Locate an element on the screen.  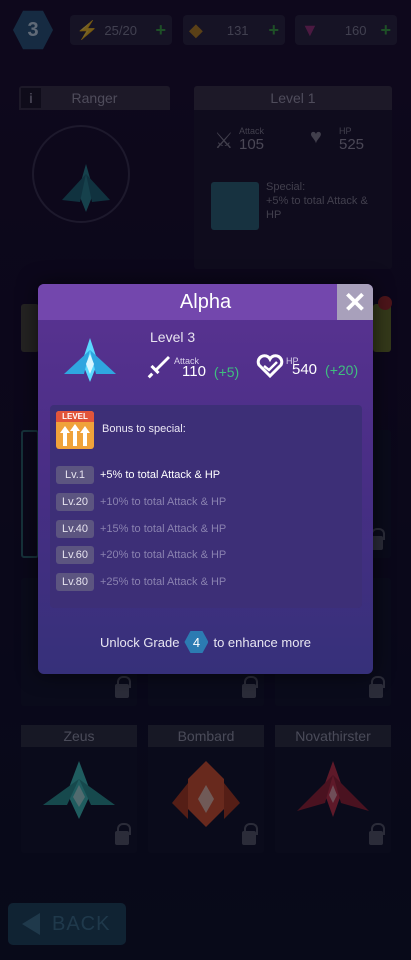
energy-counter: ⚡ 25/20 + is located at coordinates (121, 30).